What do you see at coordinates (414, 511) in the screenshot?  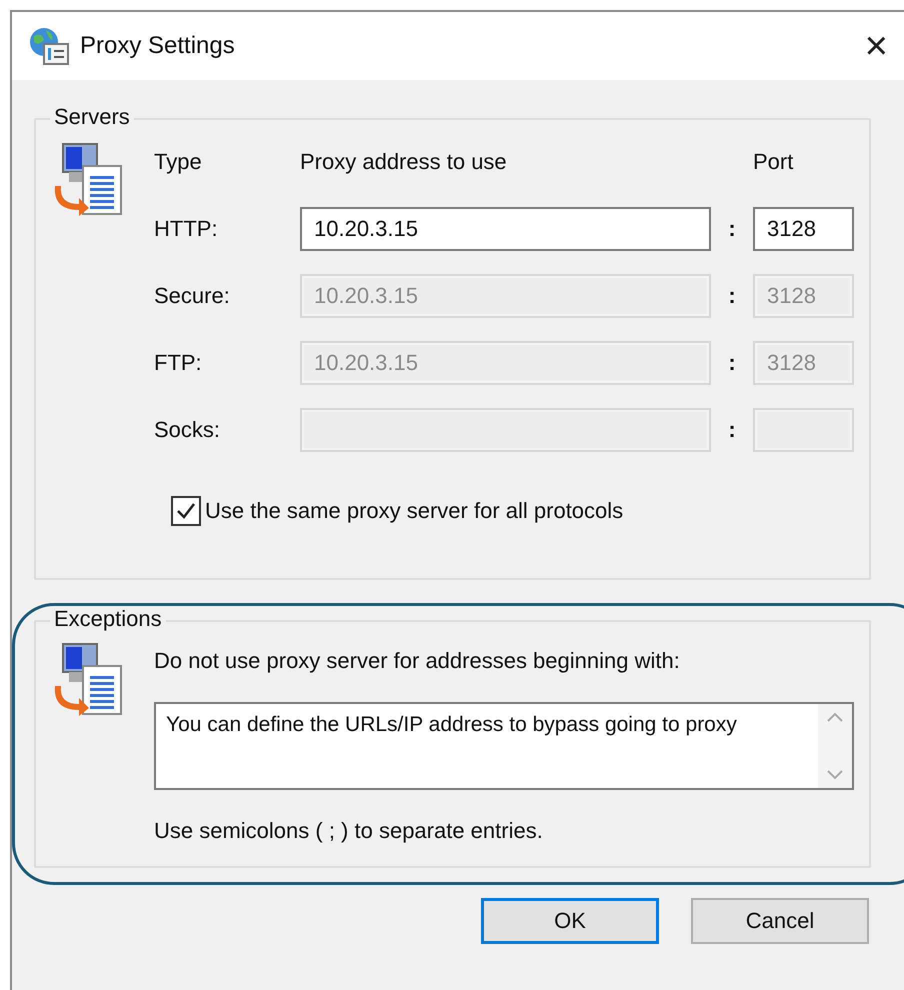 I see `checkbox-label: Use the same proxy server for all protocols` at bounding box center [414, 511].